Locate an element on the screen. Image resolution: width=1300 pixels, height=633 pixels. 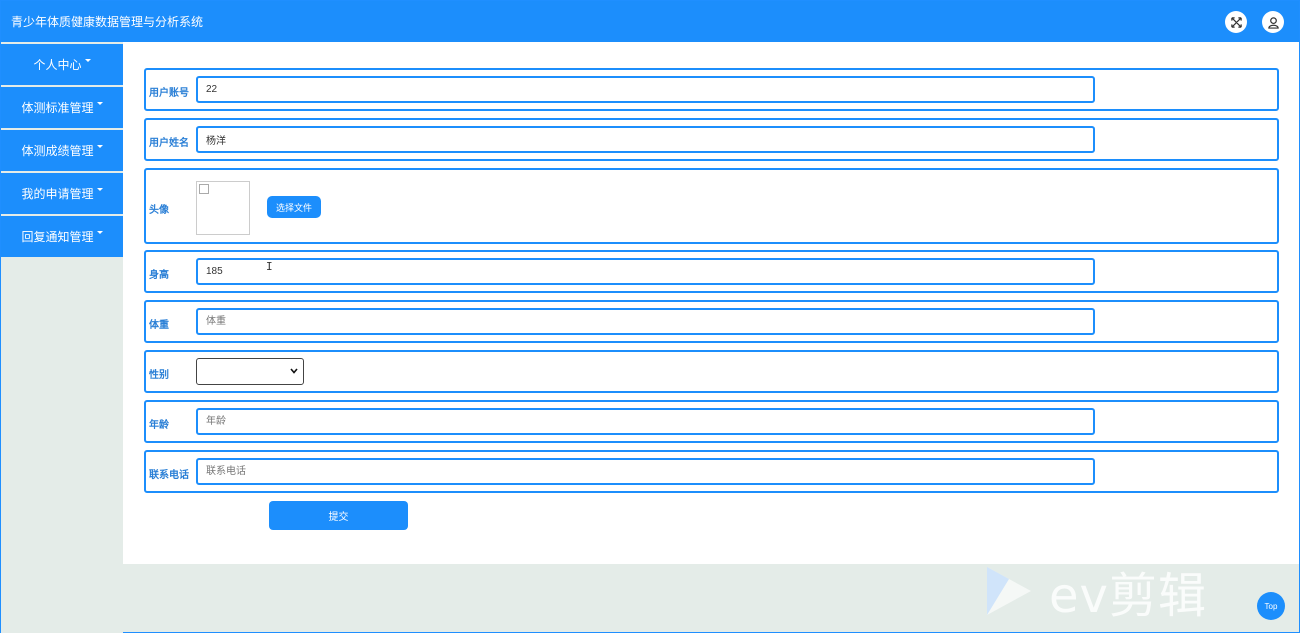
app-title: 青少年体质健康数据管理与分析系统 is located at coordinates (107, 22).